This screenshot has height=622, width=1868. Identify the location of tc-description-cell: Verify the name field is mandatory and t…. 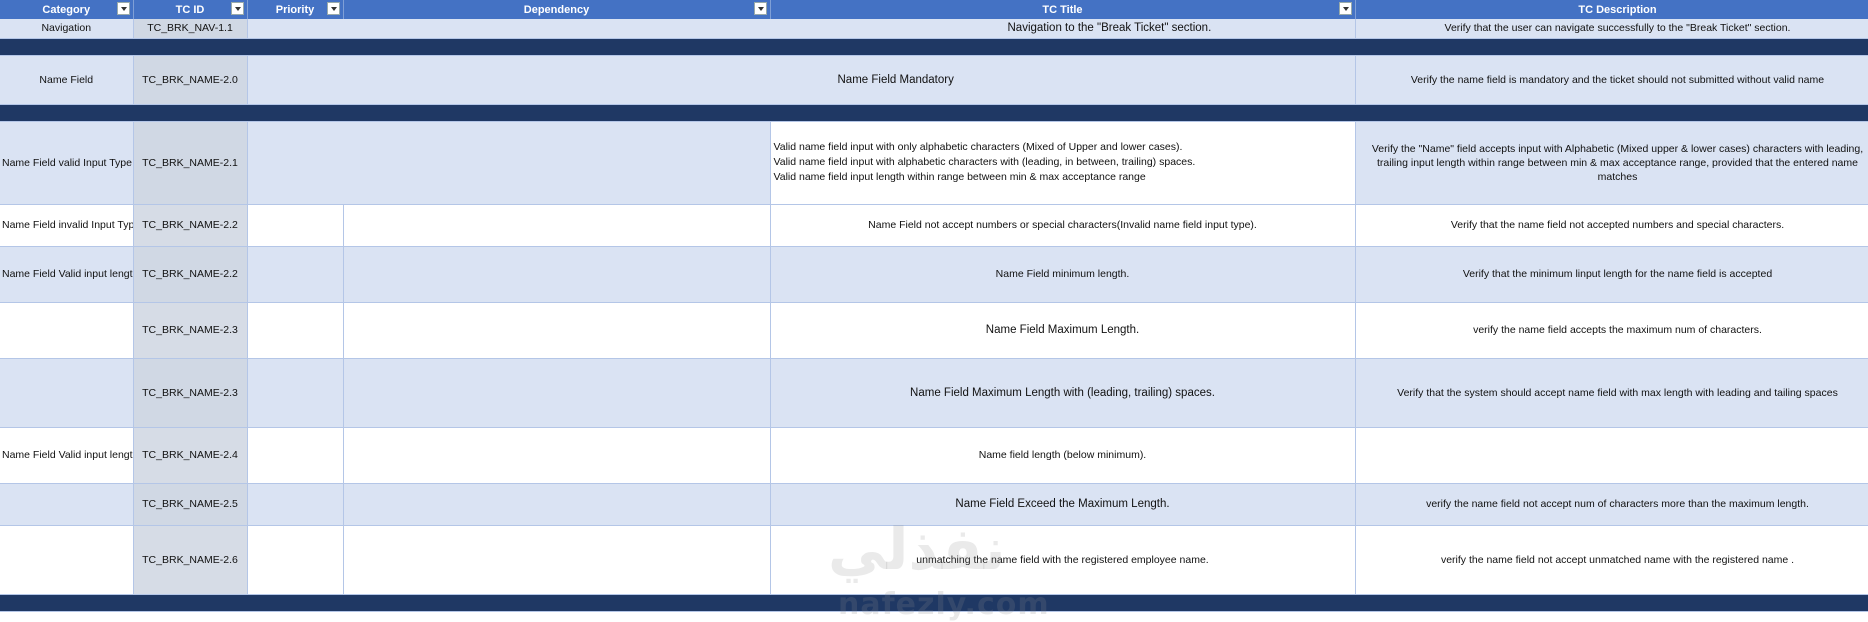
(1611, 80).